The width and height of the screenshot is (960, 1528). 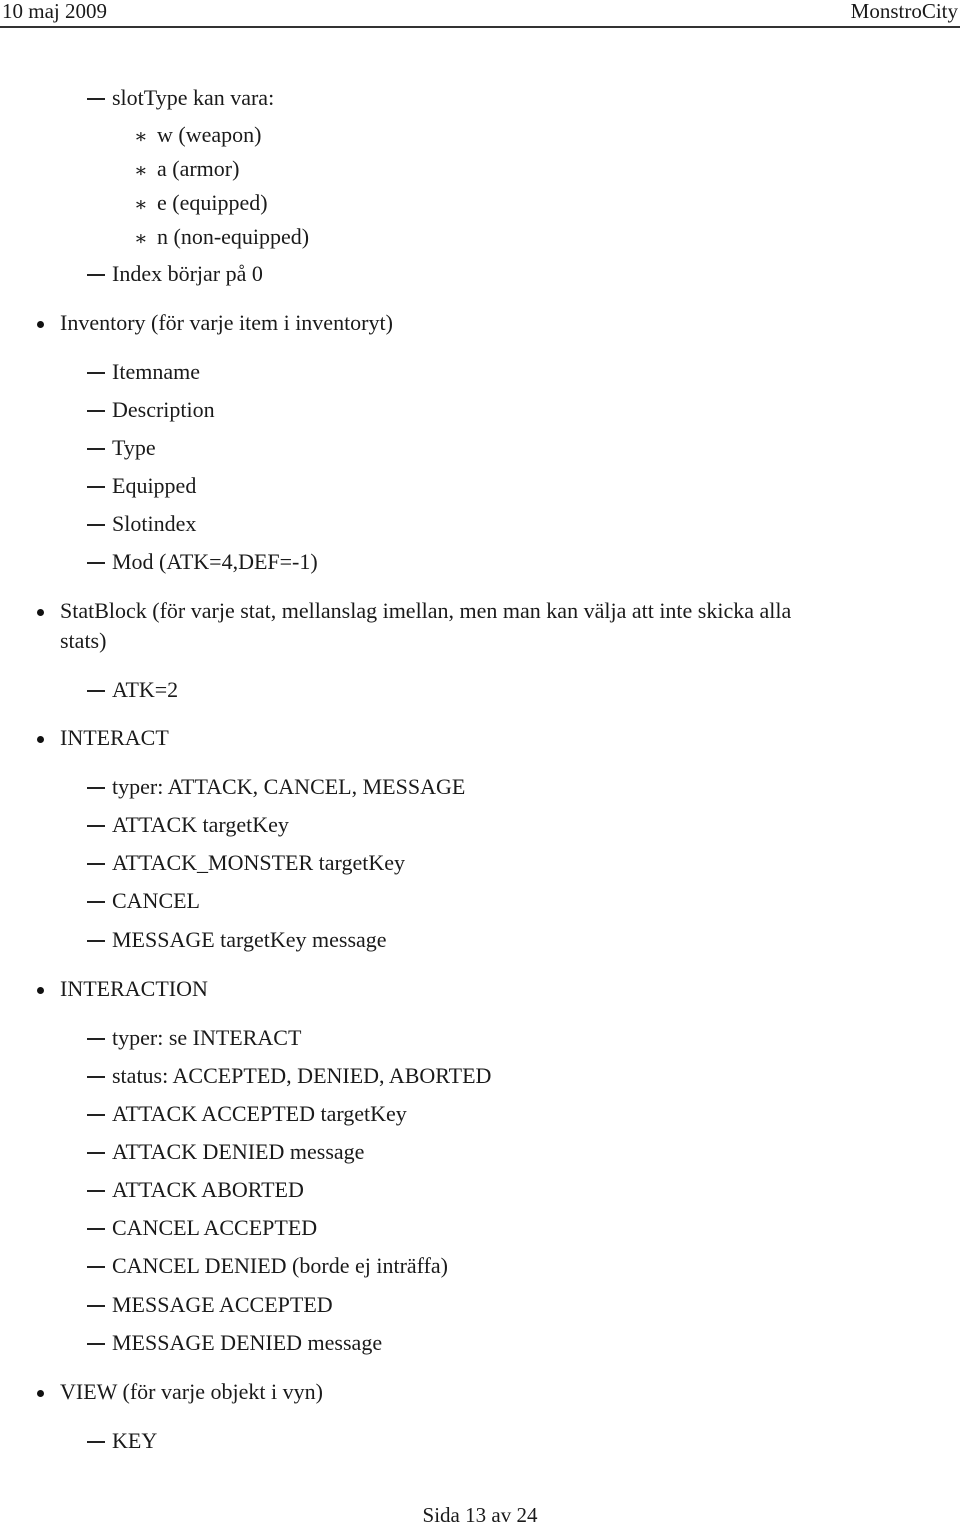 What do you see at coordinates (215, 561) in the screenshot?
I see `list-item: Mod (ATK=4,DEF=-1)` at bounding box center [215, 561].